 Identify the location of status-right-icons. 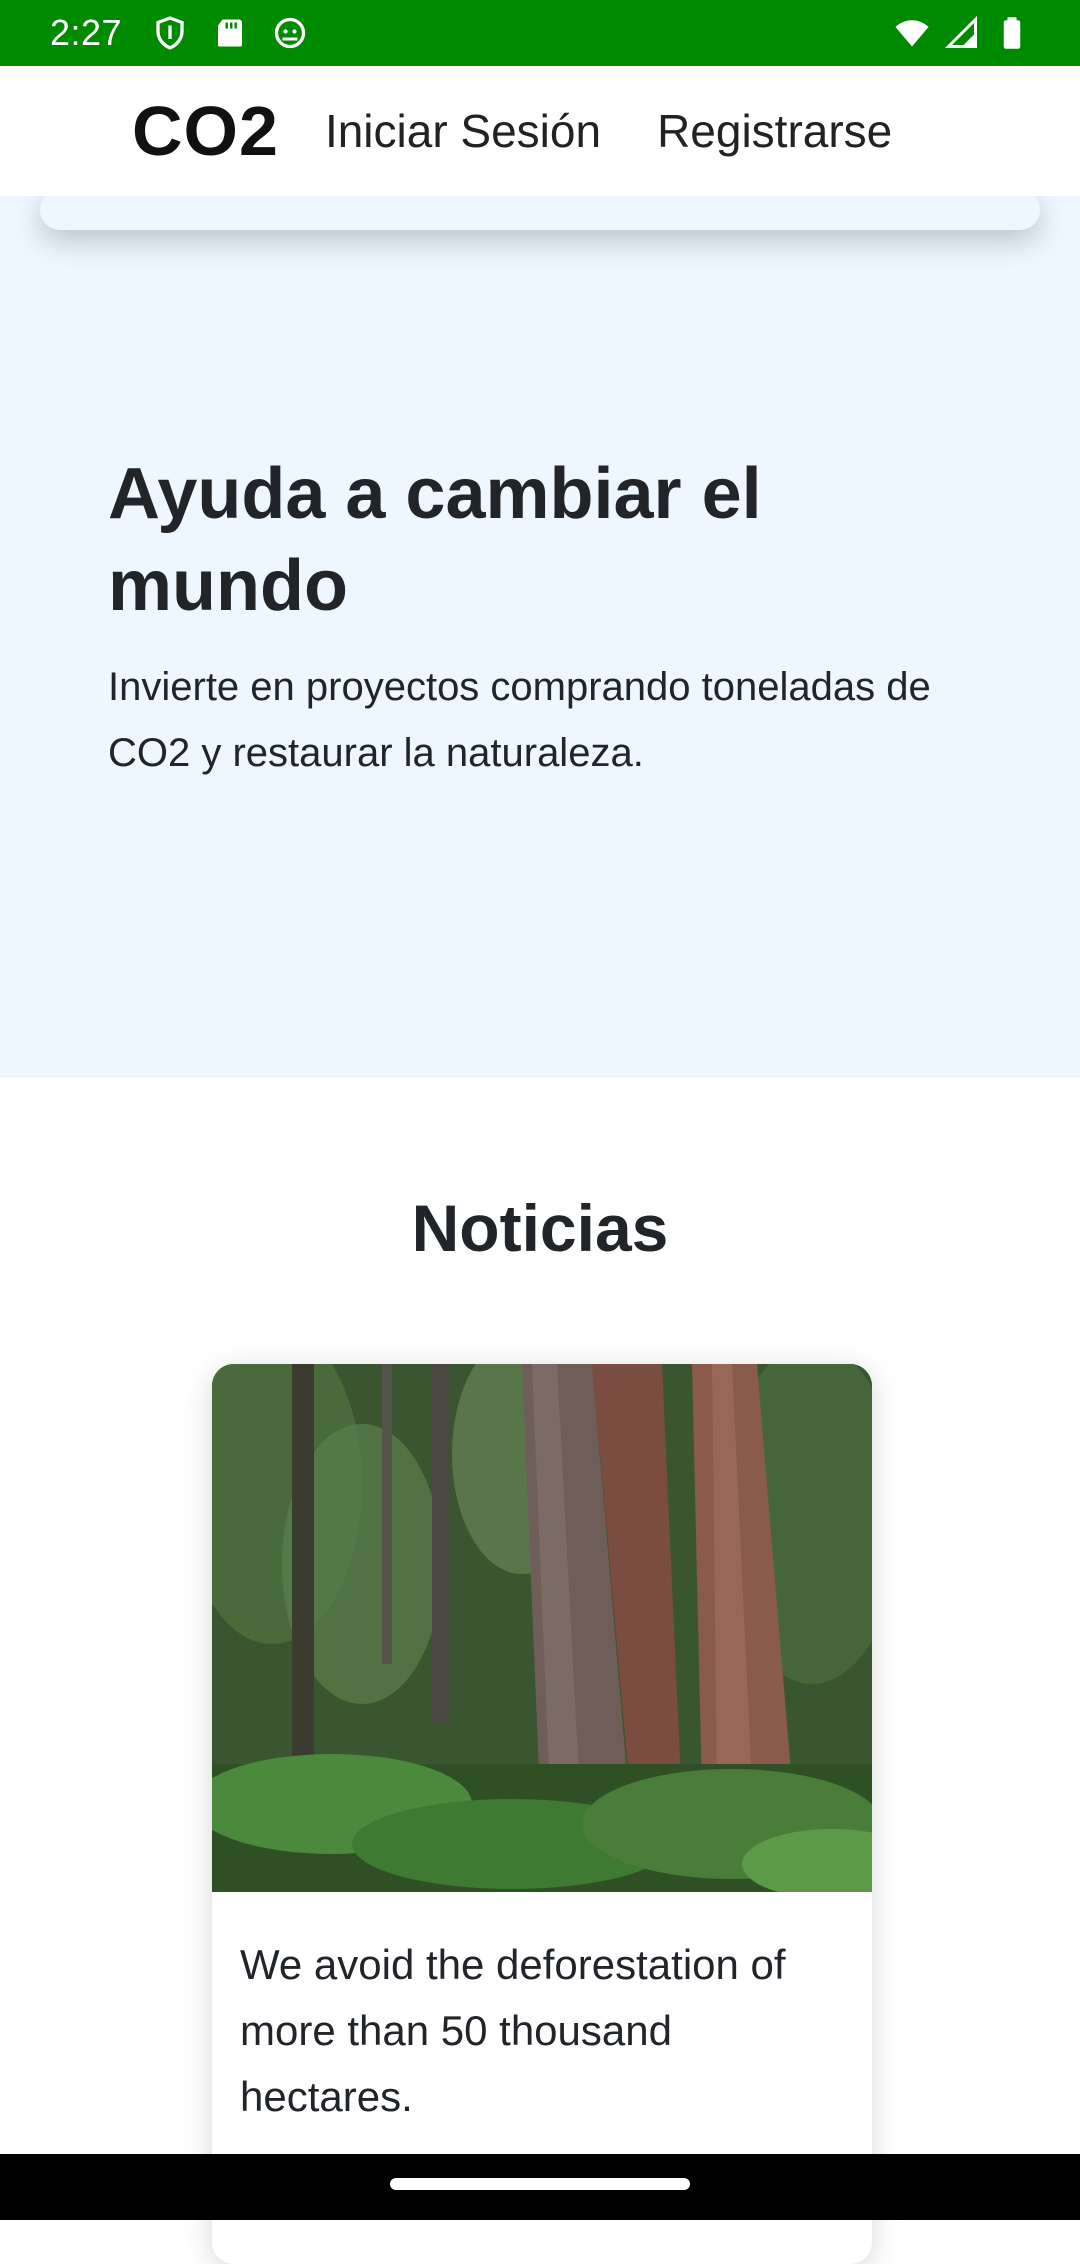
(962, 33).